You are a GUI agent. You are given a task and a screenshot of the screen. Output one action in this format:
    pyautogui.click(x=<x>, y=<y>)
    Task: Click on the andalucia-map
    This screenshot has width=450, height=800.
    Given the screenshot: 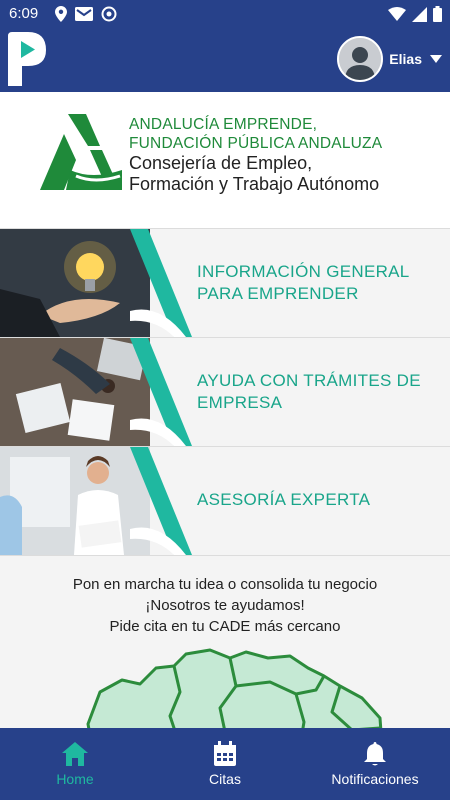 What is the action you would take?
    pyautogui.click(x=230, y=687)
    